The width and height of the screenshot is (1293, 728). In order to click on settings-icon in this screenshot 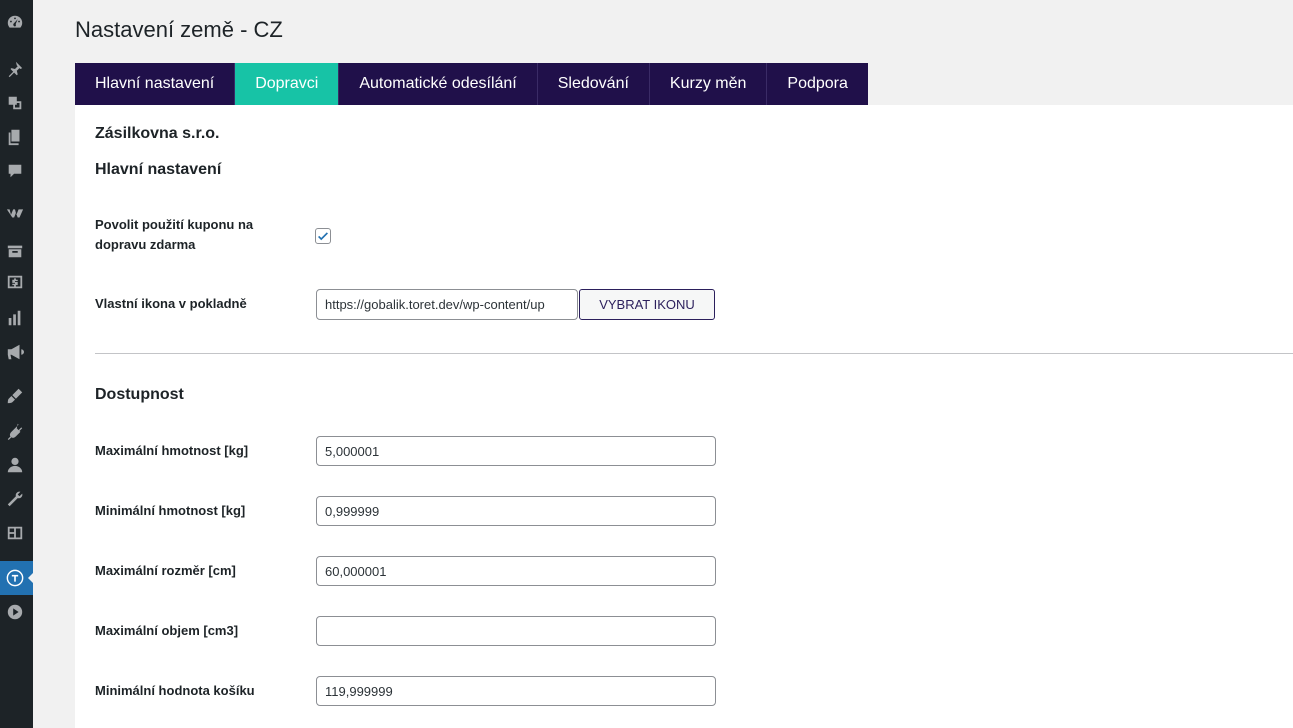, I will do `click(15, 533)`.